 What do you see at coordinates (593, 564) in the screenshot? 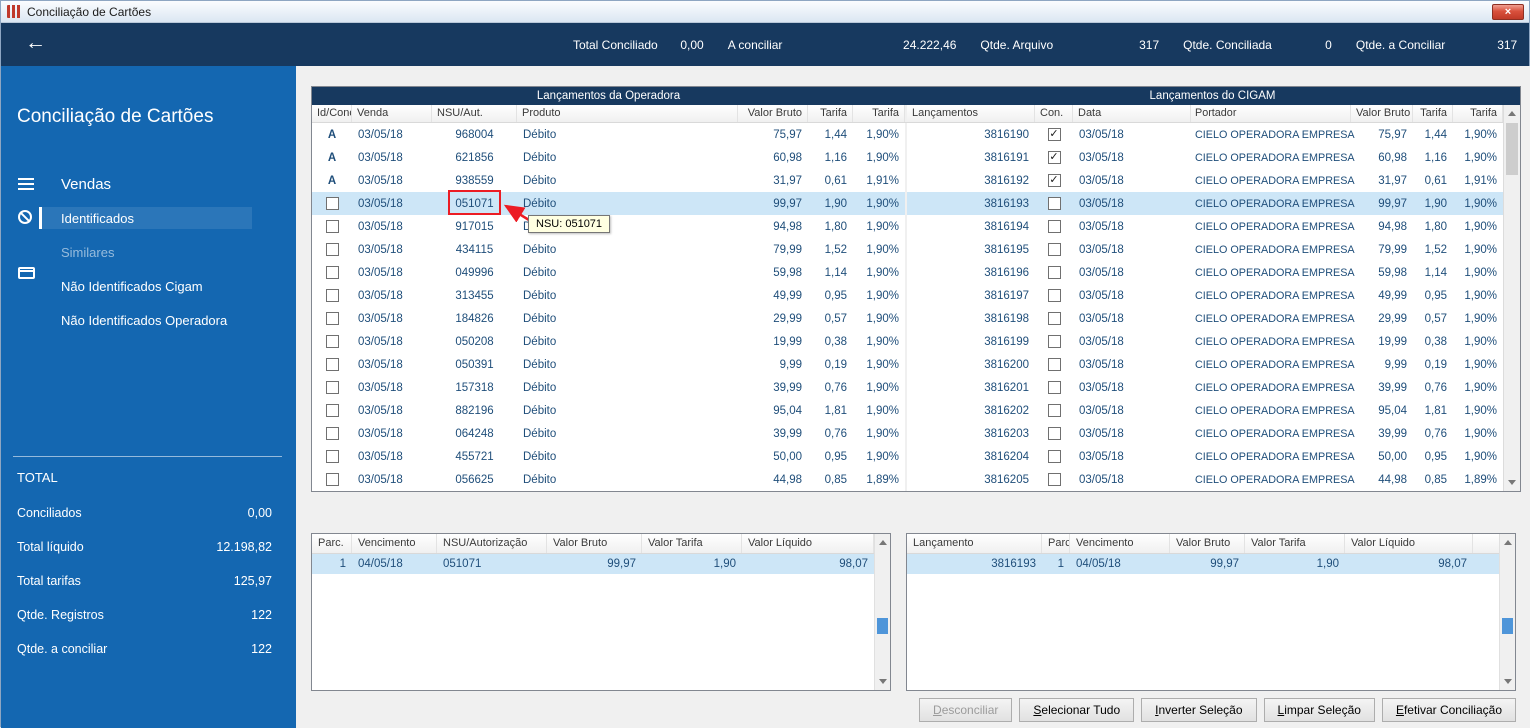
I see `operadora-detail-row: 1 04/05/18 051071 99,97 1,90 98,07` at bounding box center [593, 564].